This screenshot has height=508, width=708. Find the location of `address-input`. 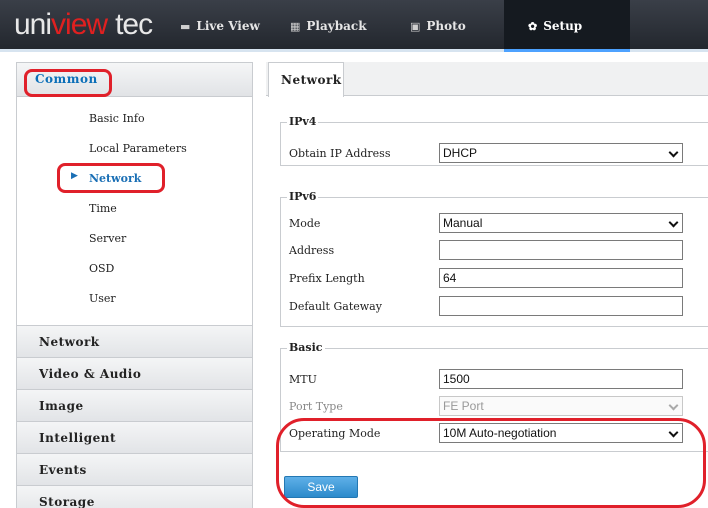

address-input is located at coordinates (561, 250).